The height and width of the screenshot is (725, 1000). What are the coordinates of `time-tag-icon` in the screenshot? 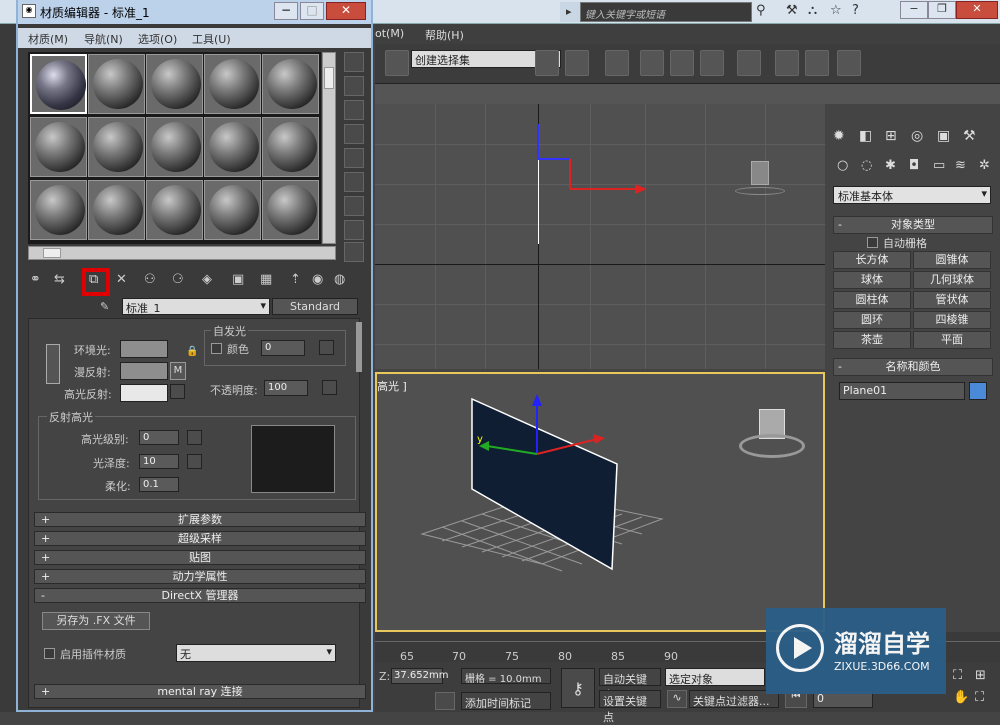 It's located at (445, 701).